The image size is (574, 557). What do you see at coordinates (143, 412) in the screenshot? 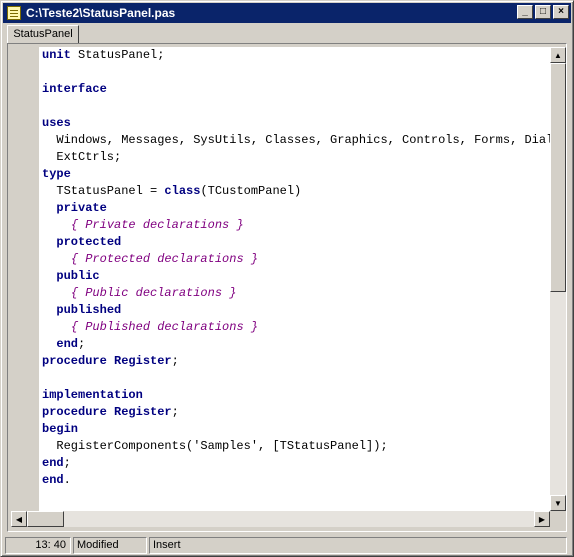
I see `code-keyword: Register` at bounding box center [143, 412].